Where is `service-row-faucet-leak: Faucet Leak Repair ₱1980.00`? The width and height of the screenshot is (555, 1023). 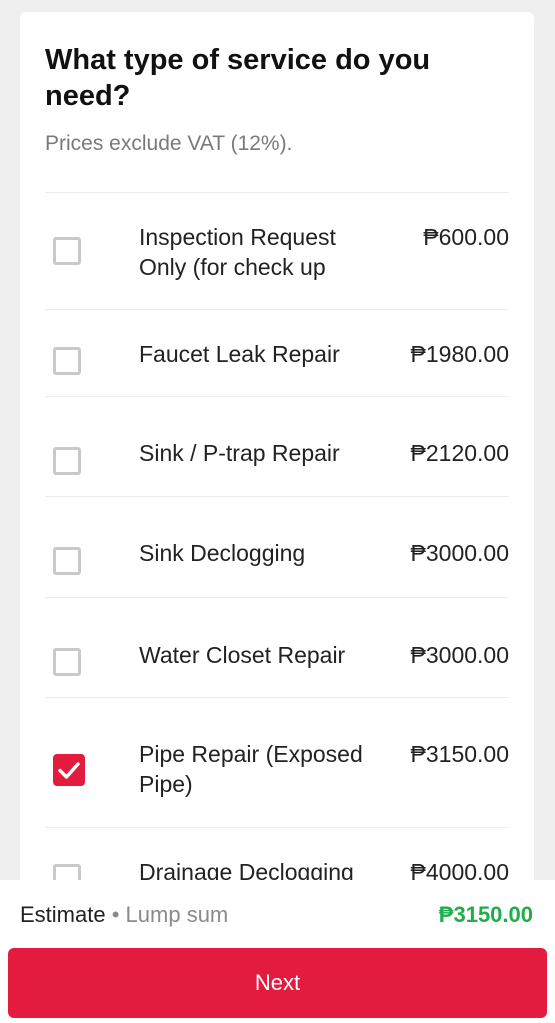
service-row-faucet-leak: Faucet Leak Repair ₱1980.00 is located at coordinates (277, 352).